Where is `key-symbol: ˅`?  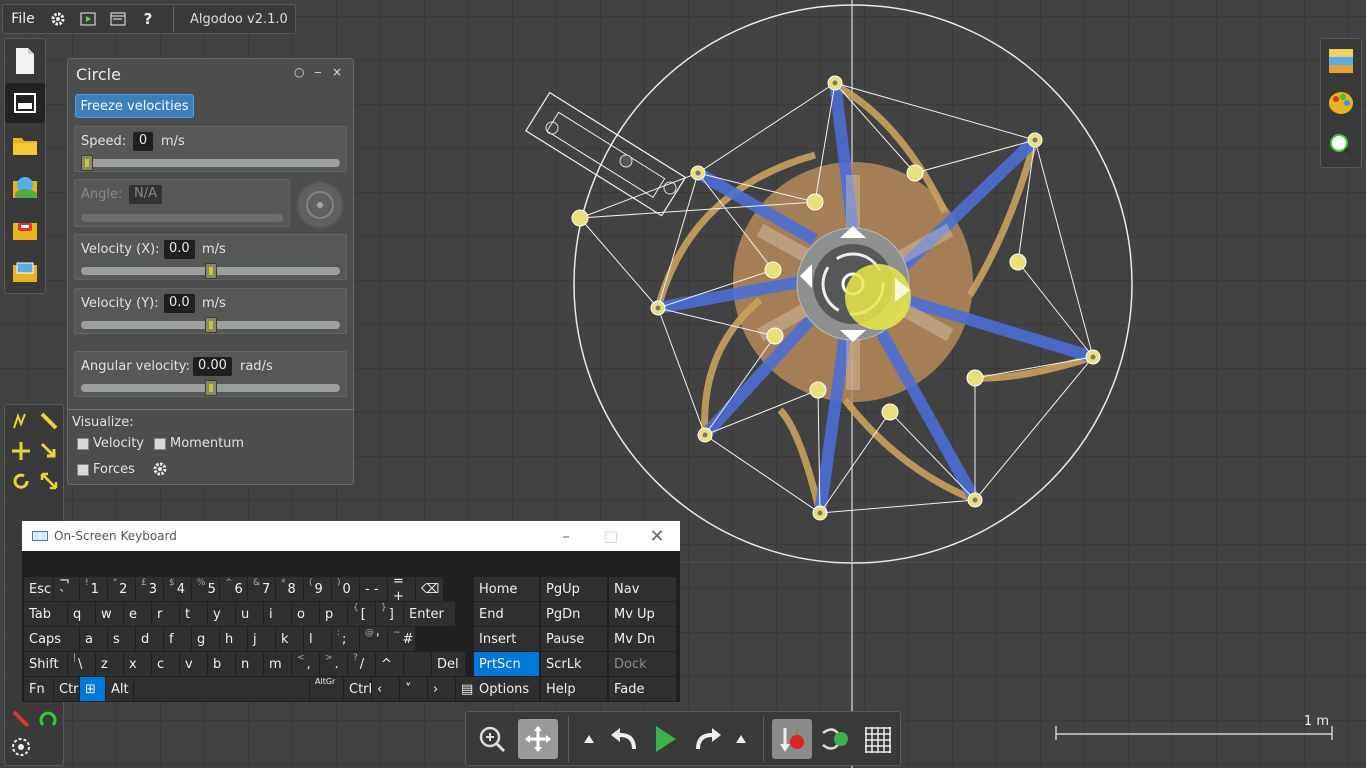 key-symbol: ˅ is located at coordinates (413, 689).